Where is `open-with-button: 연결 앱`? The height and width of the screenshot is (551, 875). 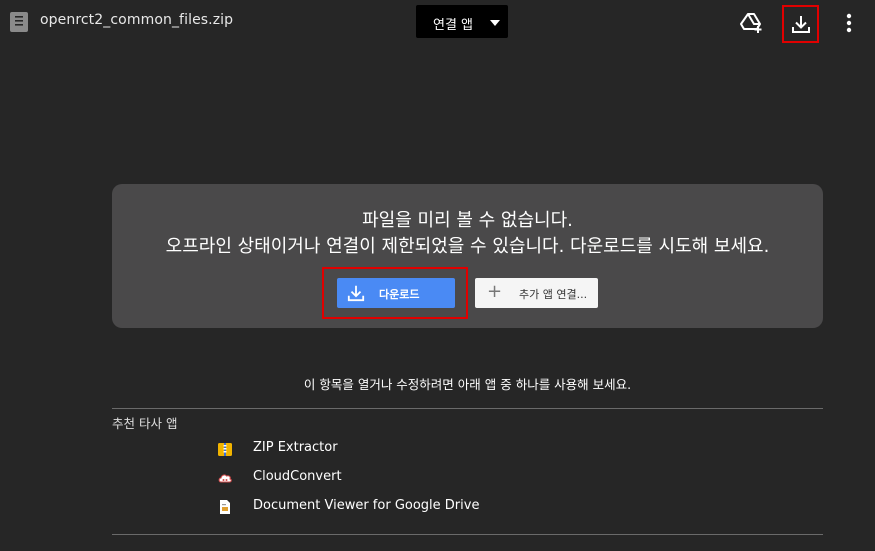
open-with-button: 연결 앱 is located at coordinates (462, 21).